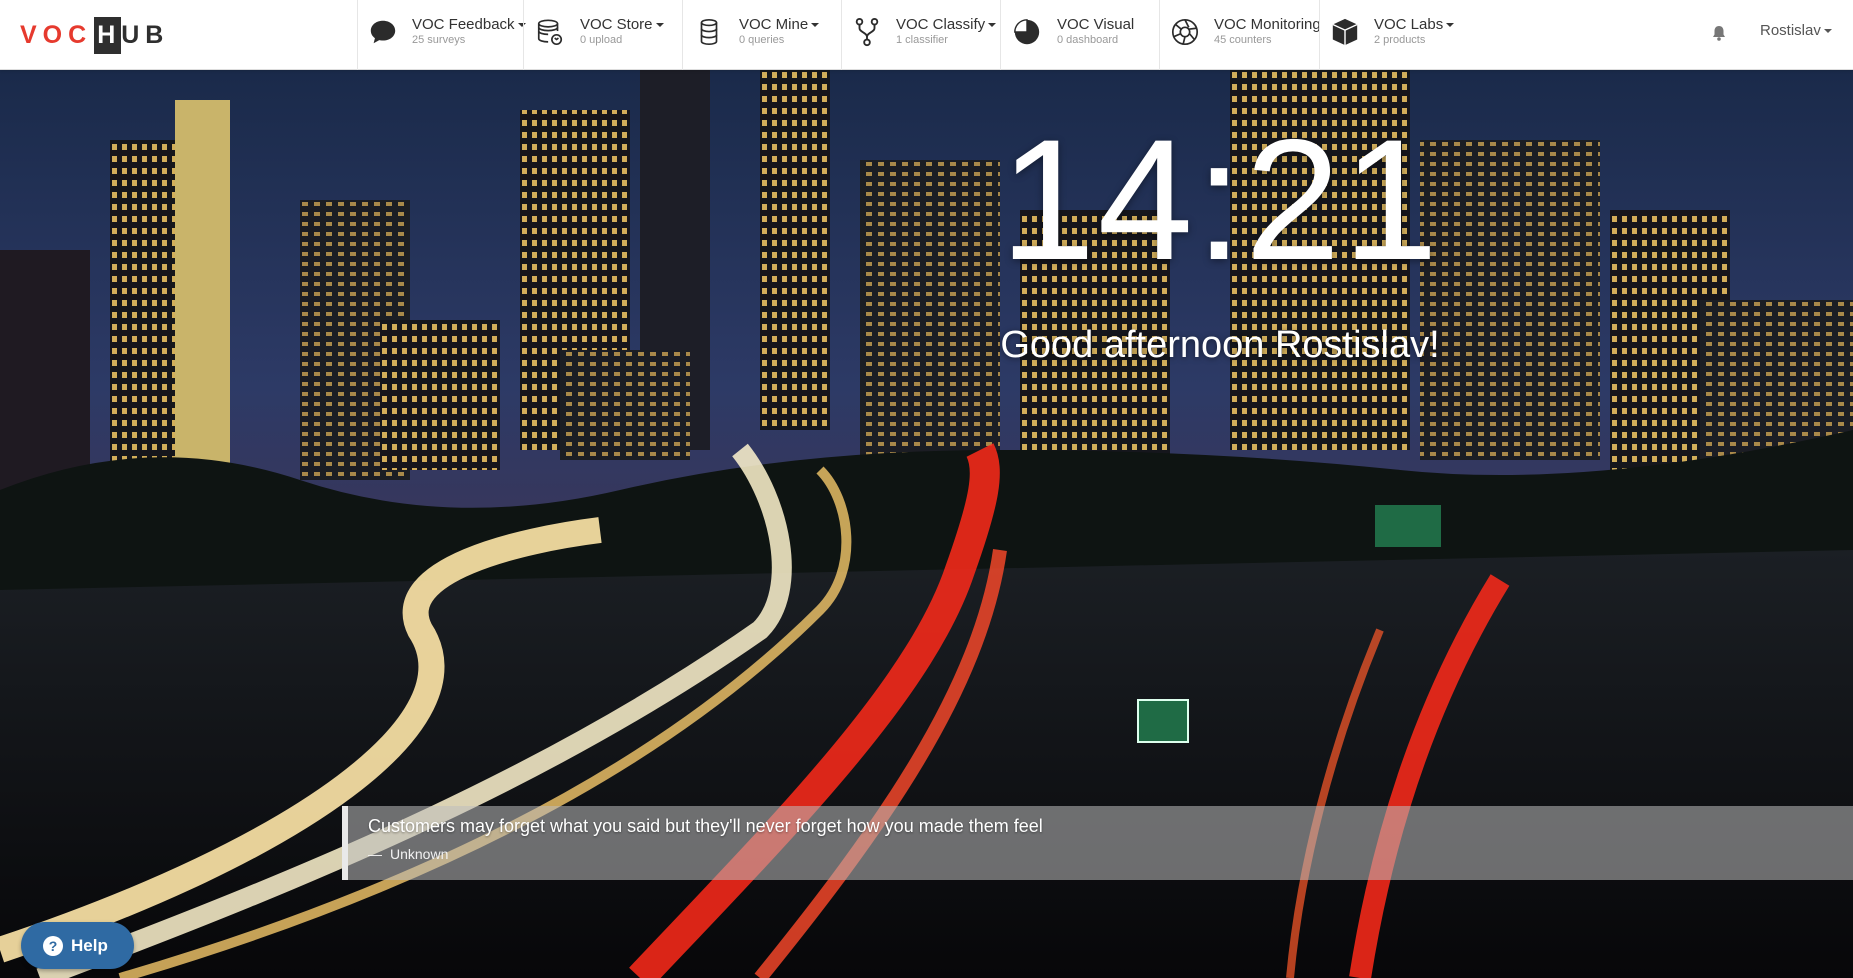 The image size is (1853, 978). I want to click on menu-voc-monitoring: VOC Monitoring 45 counters, so click(1240, 35).